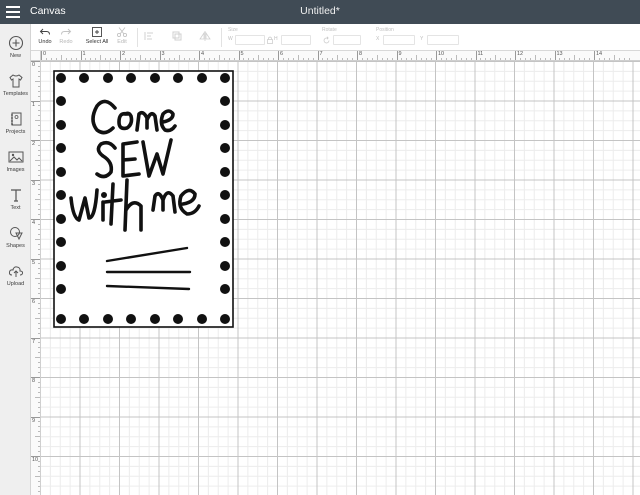 This screenshot has height=495, width=640. What do you see at coordinates (15, 280) in the screenshot?
I see `left-panel-upload: Upload` at bounding box center [15, 280].